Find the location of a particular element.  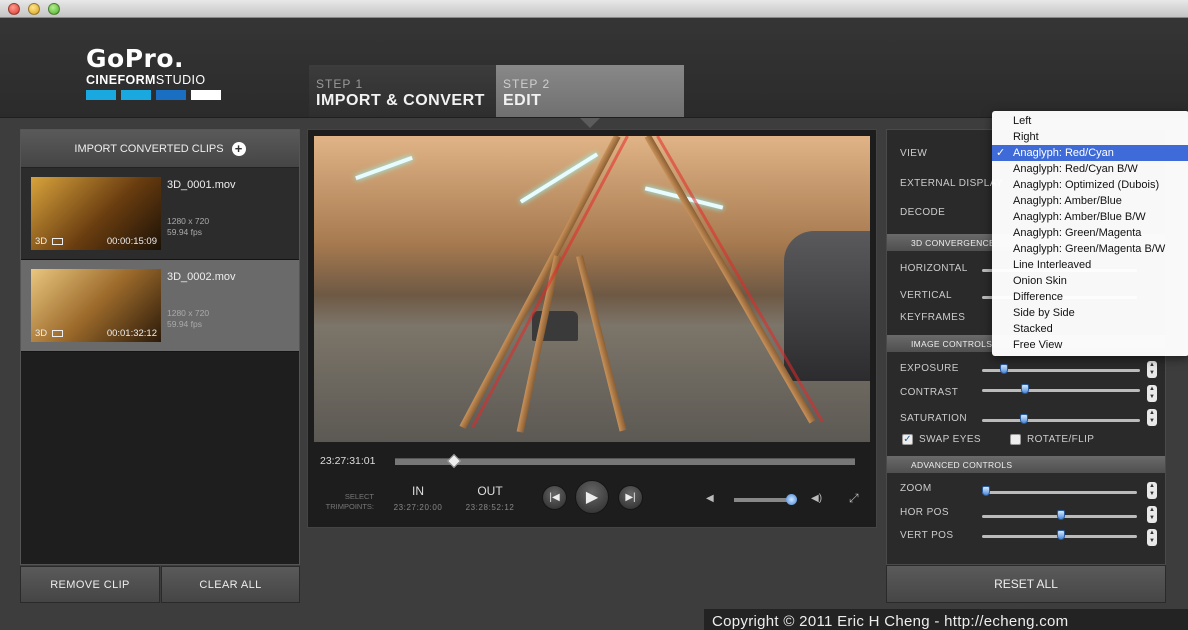

zoom-knob is located at coordinates (986, 491).